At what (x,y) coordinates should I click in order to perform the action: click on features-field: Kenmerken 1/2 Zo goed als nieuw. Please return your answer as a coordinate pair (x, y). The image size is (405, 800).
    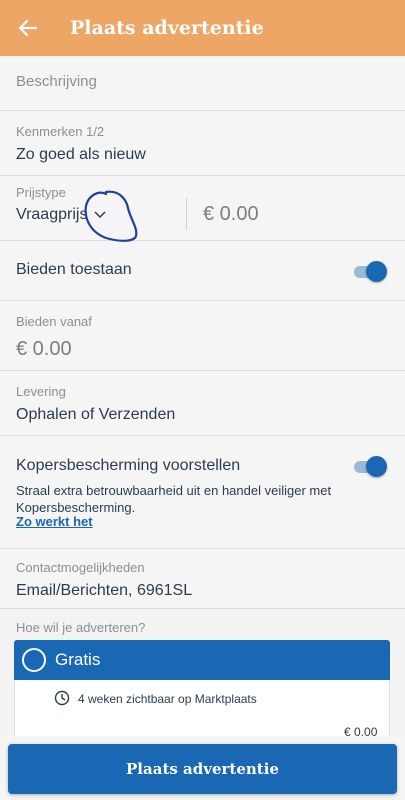
    Looking at the image, I should click on (202, 143).